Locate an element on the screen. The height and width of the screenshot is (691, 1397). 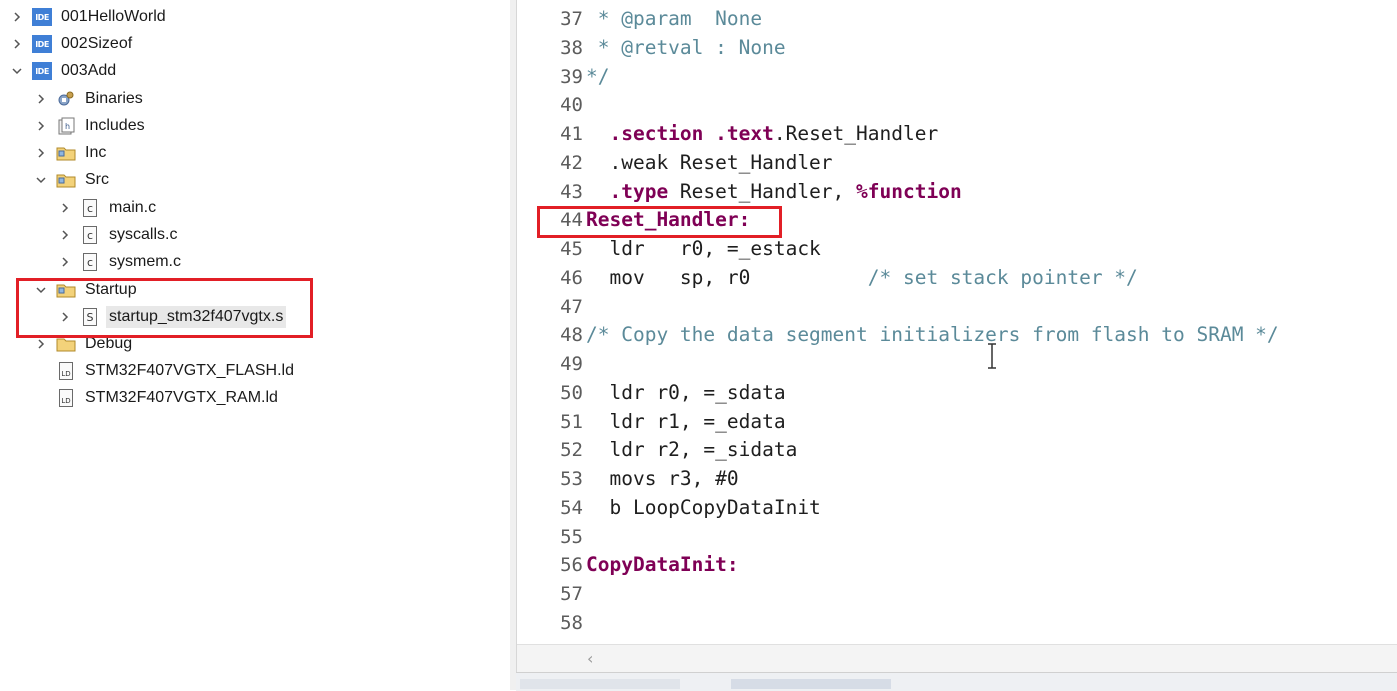
code-line: movs r3, #0 is located at coordinates (662, 479).